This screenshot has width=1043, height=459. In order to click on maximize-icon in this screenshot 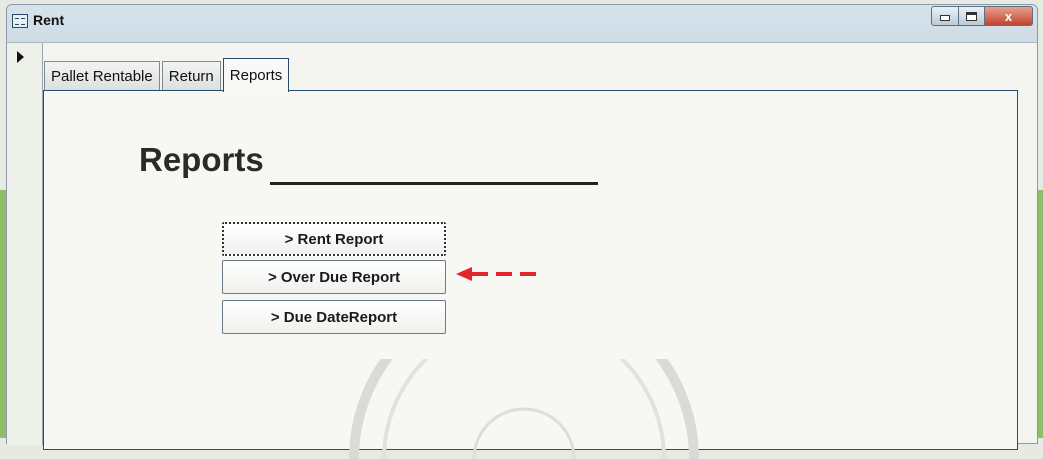, I will do `click(971, 16)`.